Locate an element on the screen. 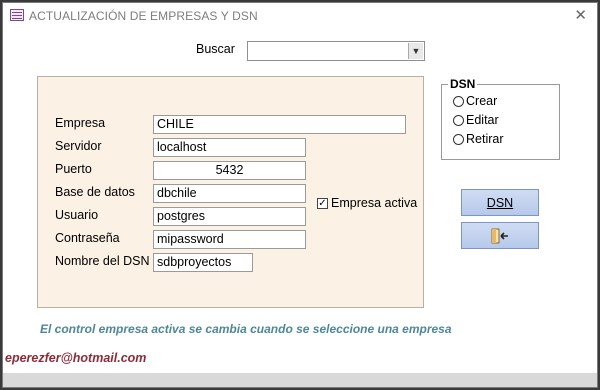  title-bar: ACTUALIZACIÓN DE EMPRESAS Y DSN ✕ is located at coordinates (300, 16).